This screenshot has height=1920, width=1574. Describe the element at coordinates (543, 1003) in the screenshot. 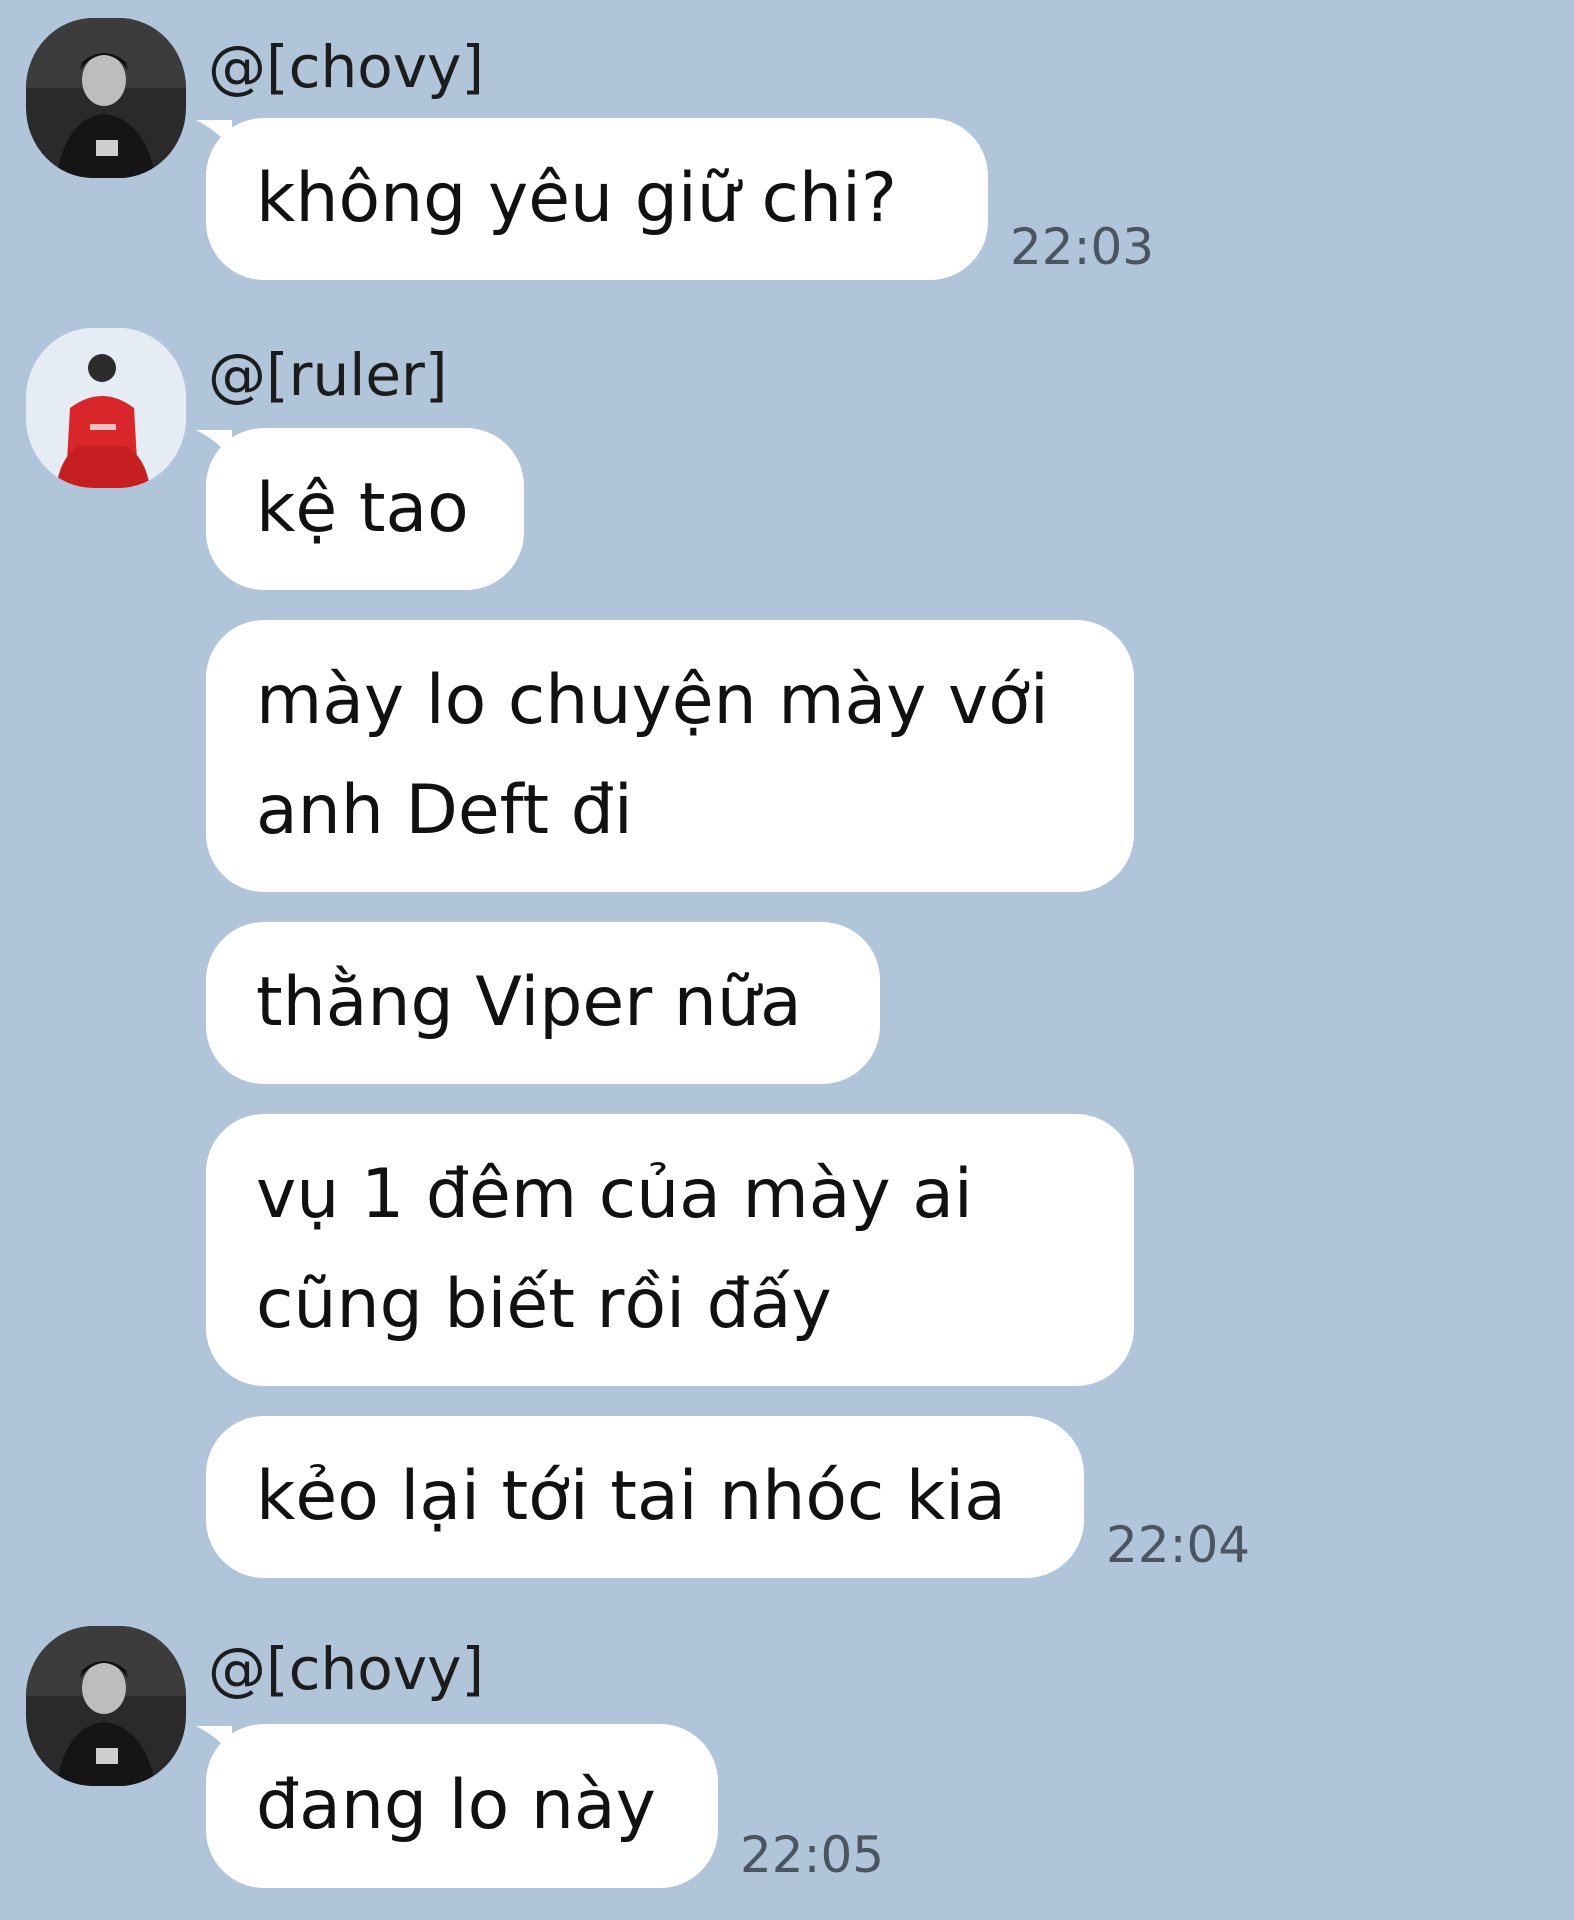

I see `message-bubble: thằng Viper nữa` at that location.